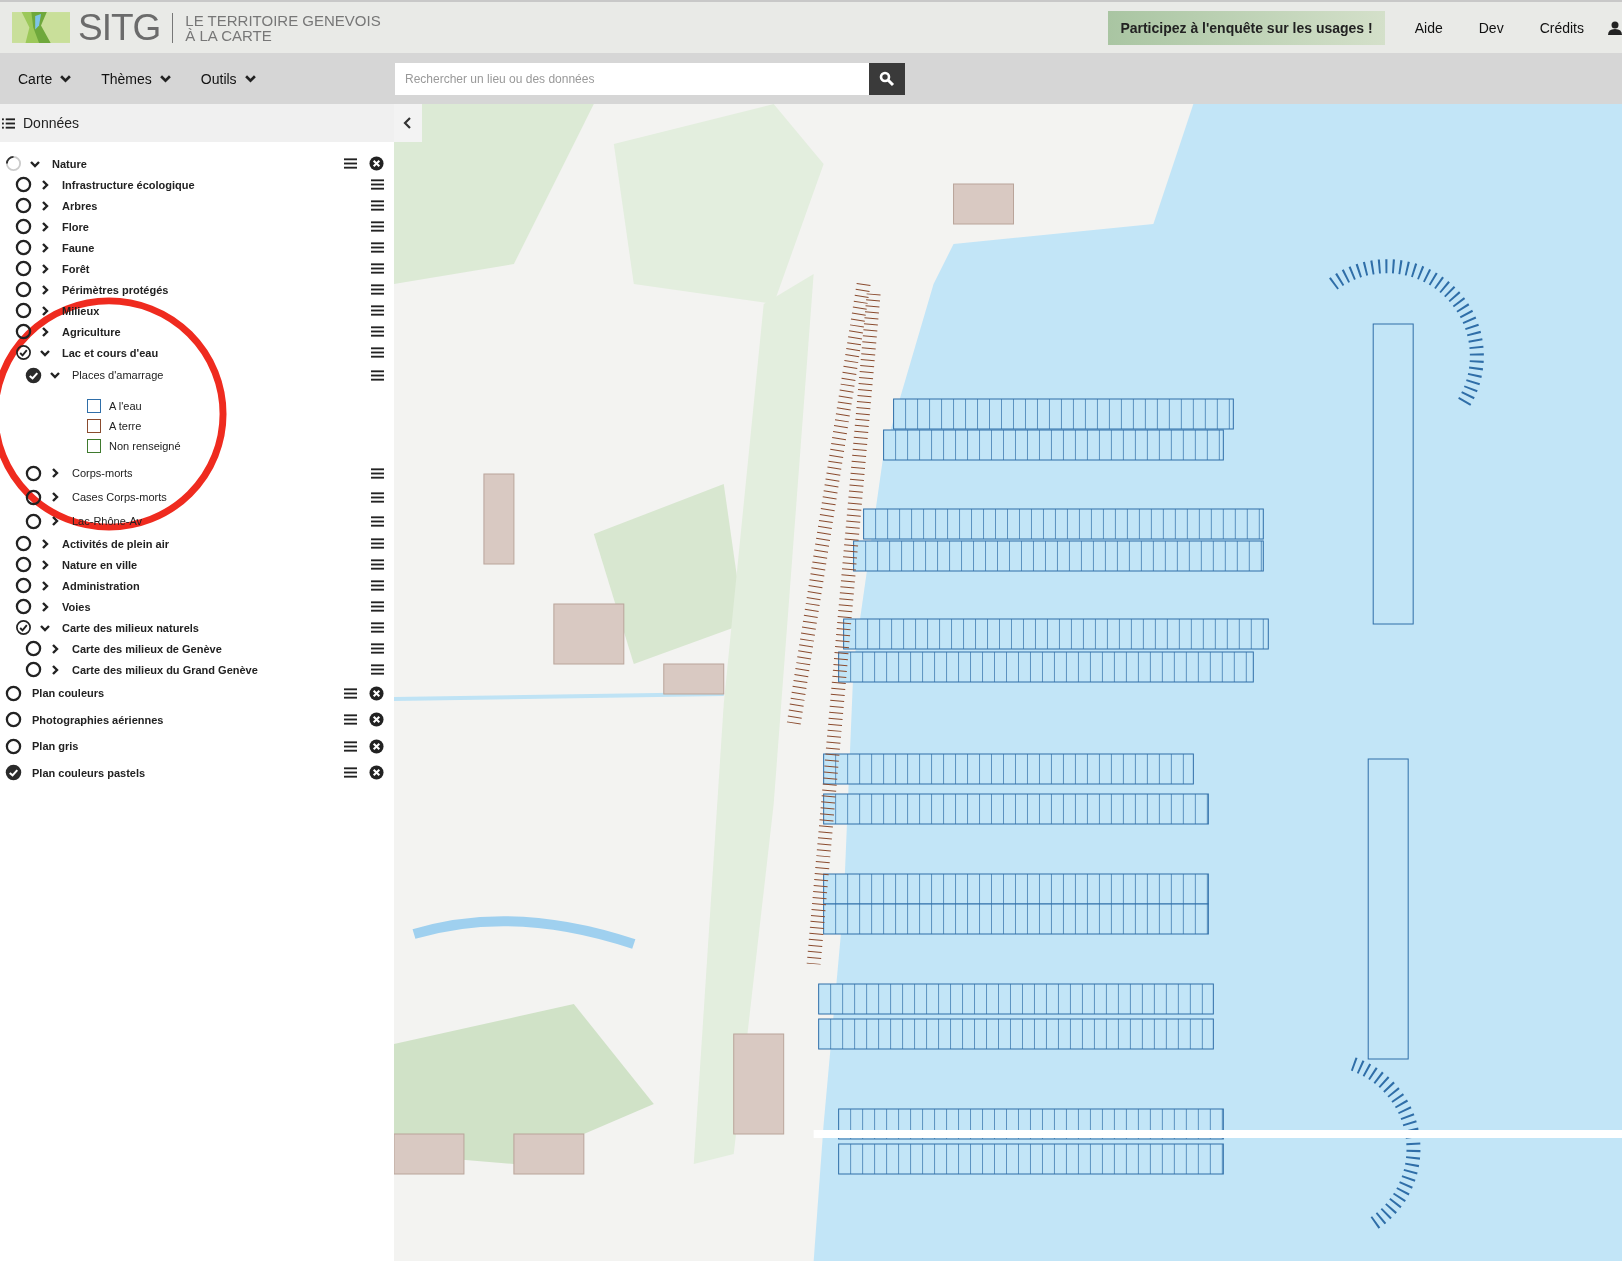 The height and width of the screenshot is (1261, 1622). What do you see at coordinates (1561, 27) in the screenshot?
I see `header-link: Crédits` at bounding box center [1561, 27].